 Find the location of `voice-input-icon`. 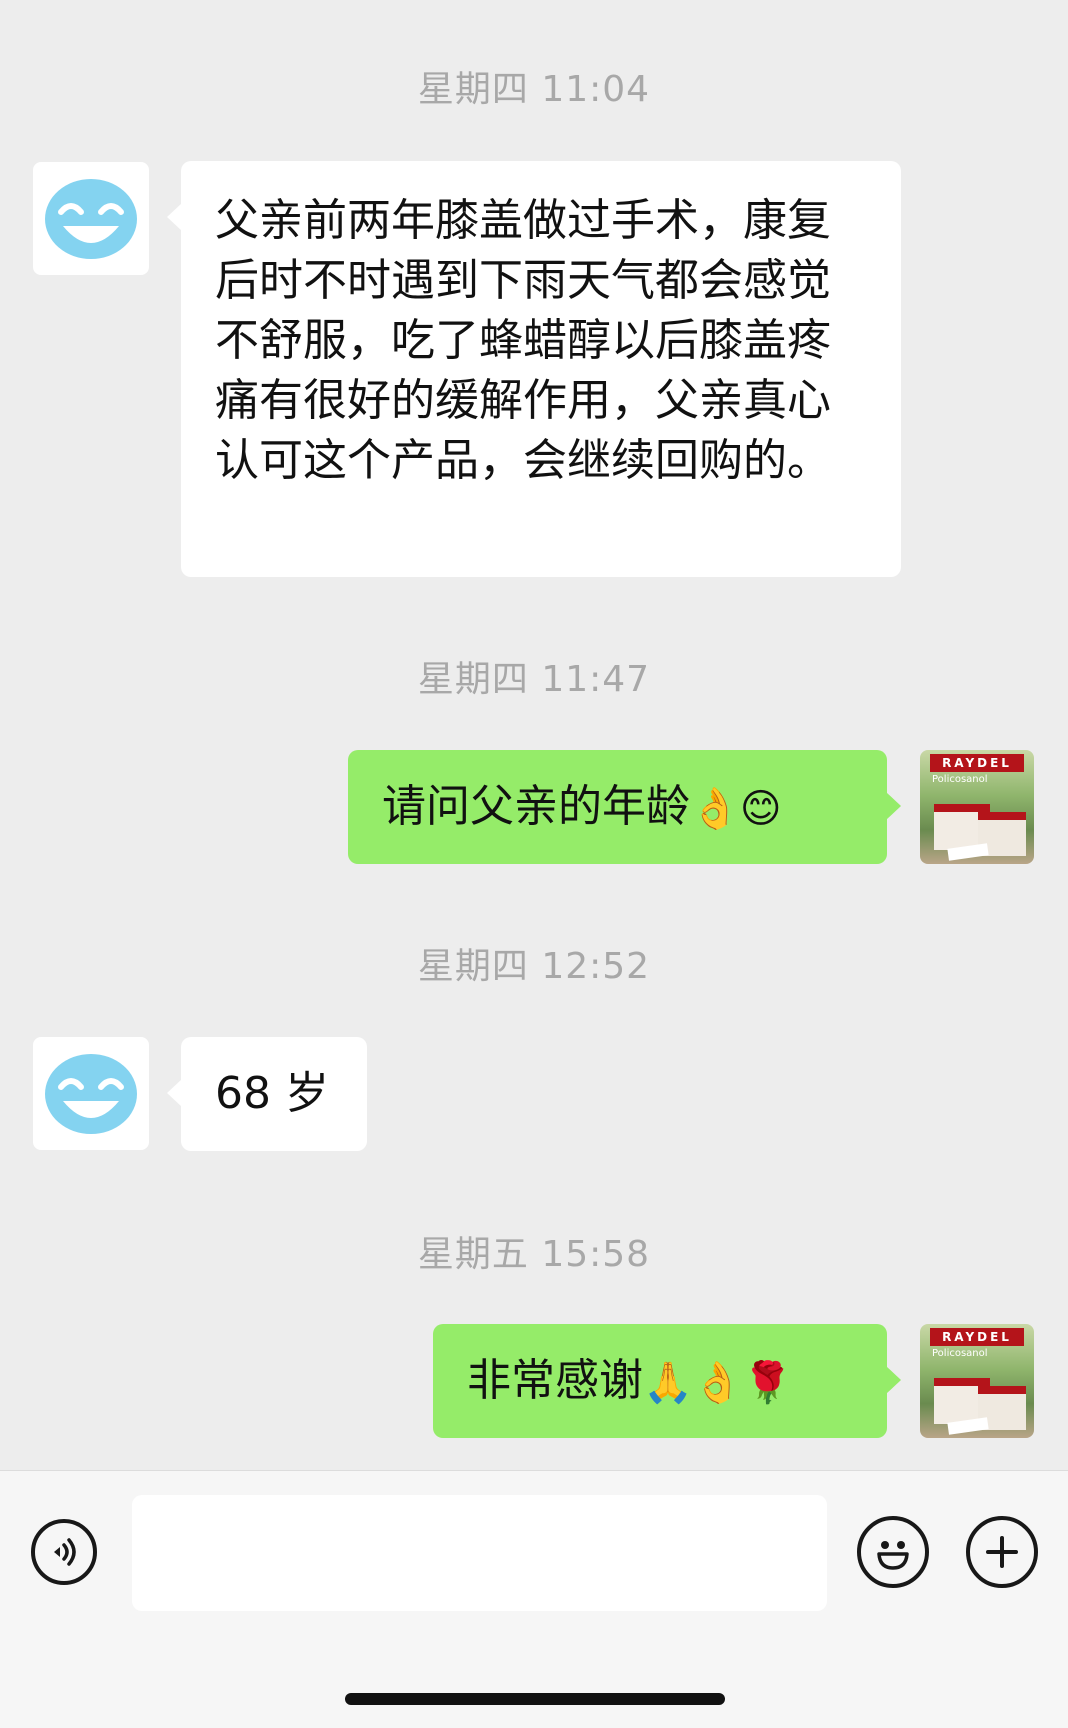

voice-input-icon is located at coordinates (65, 1552).